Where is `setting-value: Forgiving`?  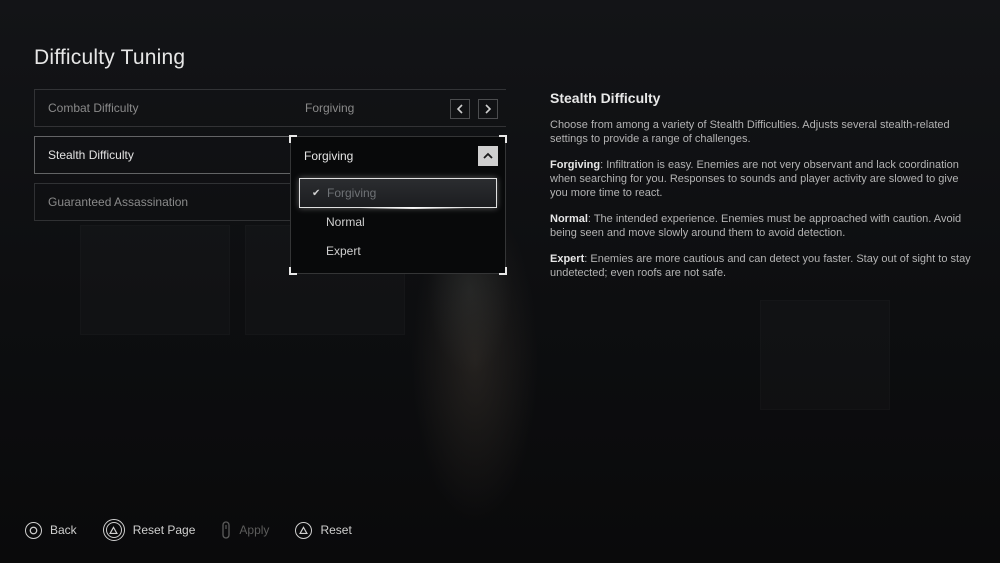 setting-value: Forgiving is located at coordinates (330, 108).